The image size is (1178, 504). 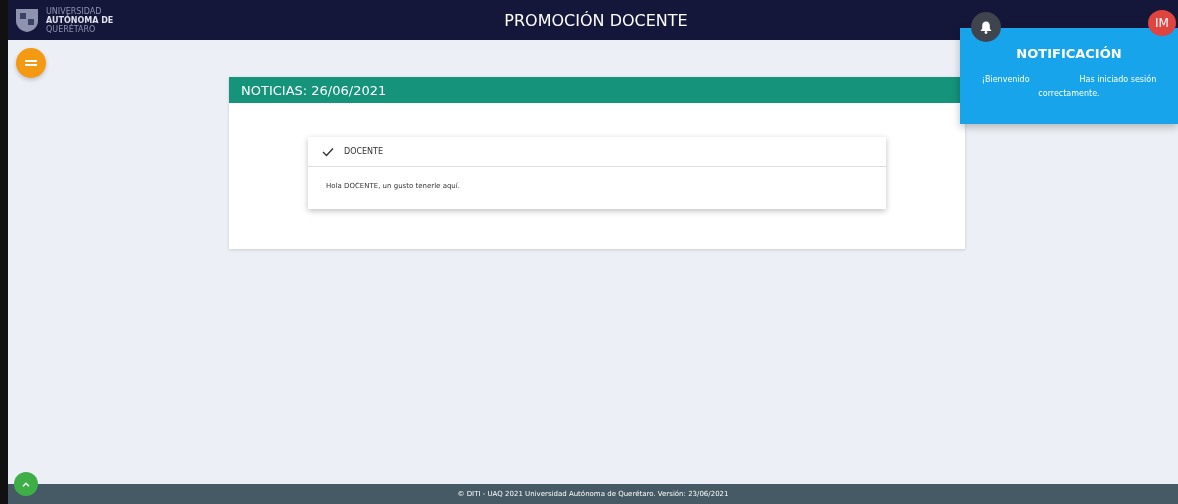 I want to click on university-name: UNIVERSIDAD, so click(x=74, y=11).